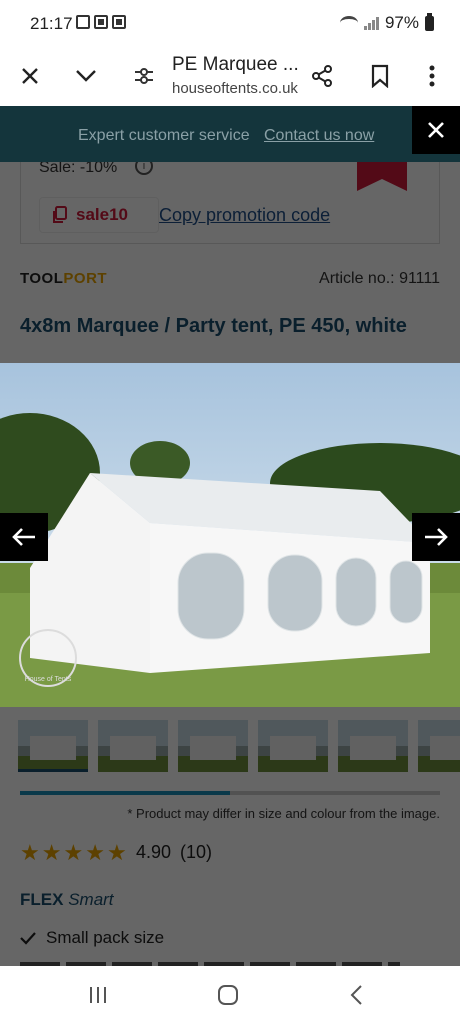  What do you see at coordinates (67, 900) in the screenshot?
I see `flex-smart-label: FLEX Smart` at bounding box center [67, 900].